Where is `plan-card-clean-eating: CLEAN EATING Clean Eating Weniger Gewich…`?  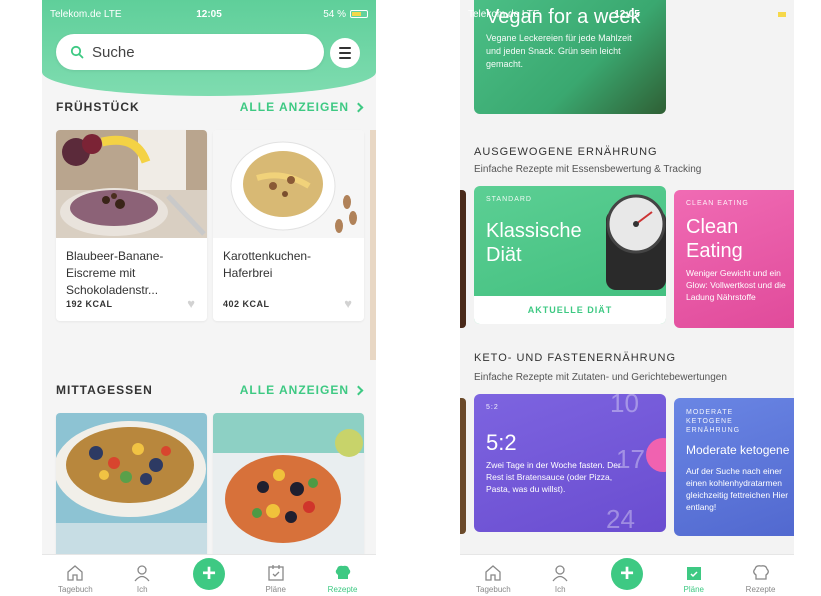 plan-card-clean-eating: CLEAN EATING Clean Eating Weniger Gewich… is located at coordinates (734, 259).